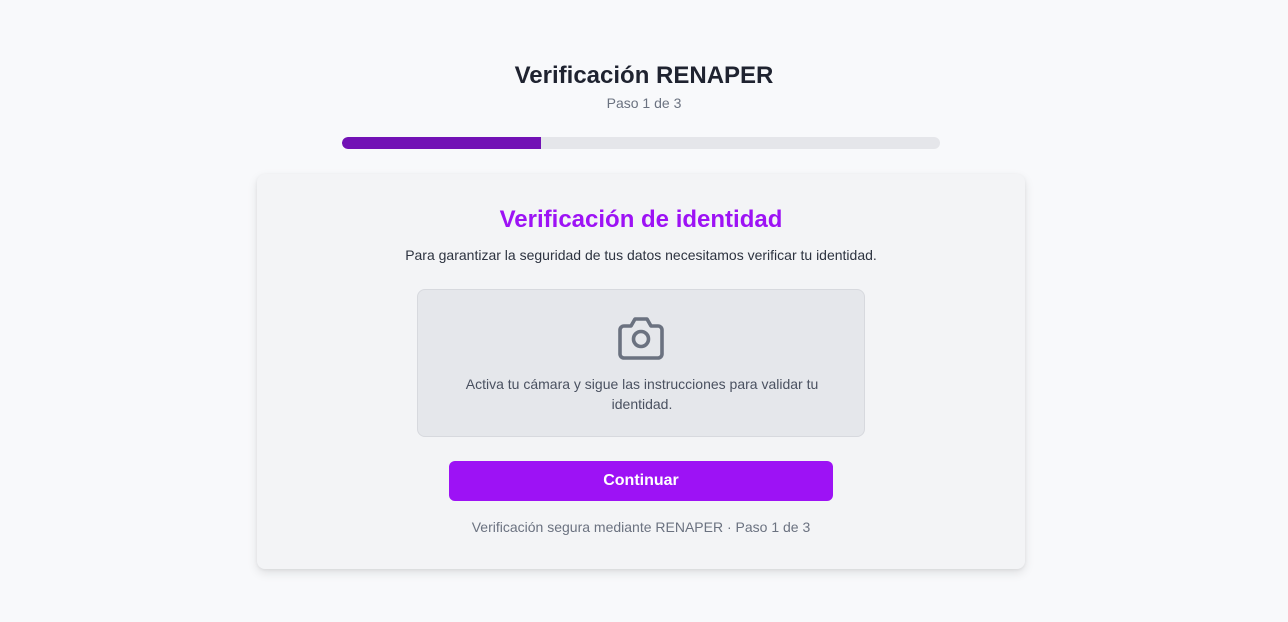  Describe the element at coordinates (644, 103) in the screenshot. I see `step-indicator: Paso 1 de 3` at that location.